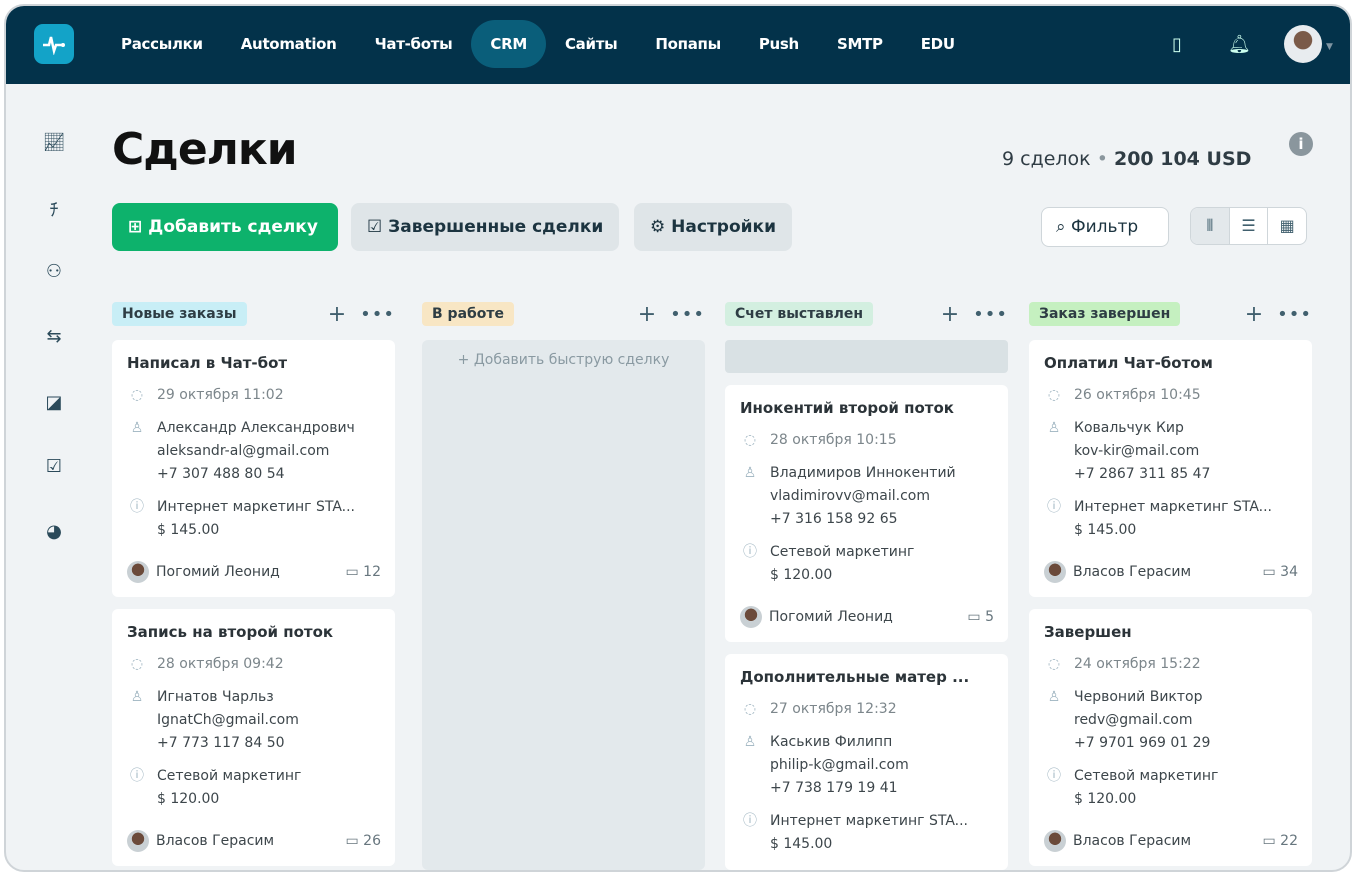  What do you see at coordinates (989, 617) in the screenshot?
I see `comment-count: 5` at bounding box center [989, 617].